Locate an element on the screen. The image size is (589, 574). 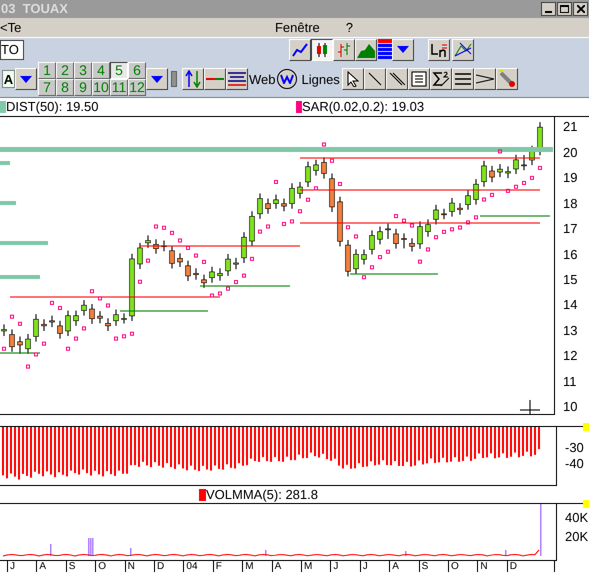
font-style-box: A is located at coordinates (8, 79).